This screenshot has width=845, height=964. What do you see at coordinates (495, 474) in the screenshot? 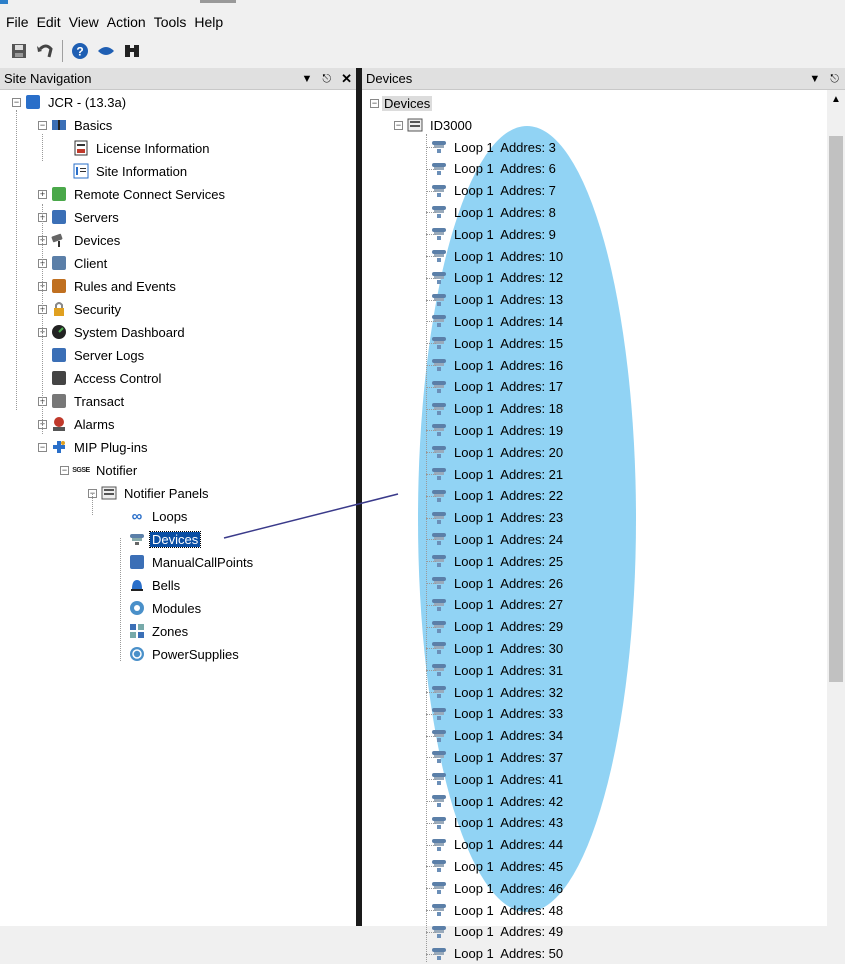
I see `device-row: Loop 1 Addres: 21` at bounding box center [495, 474].